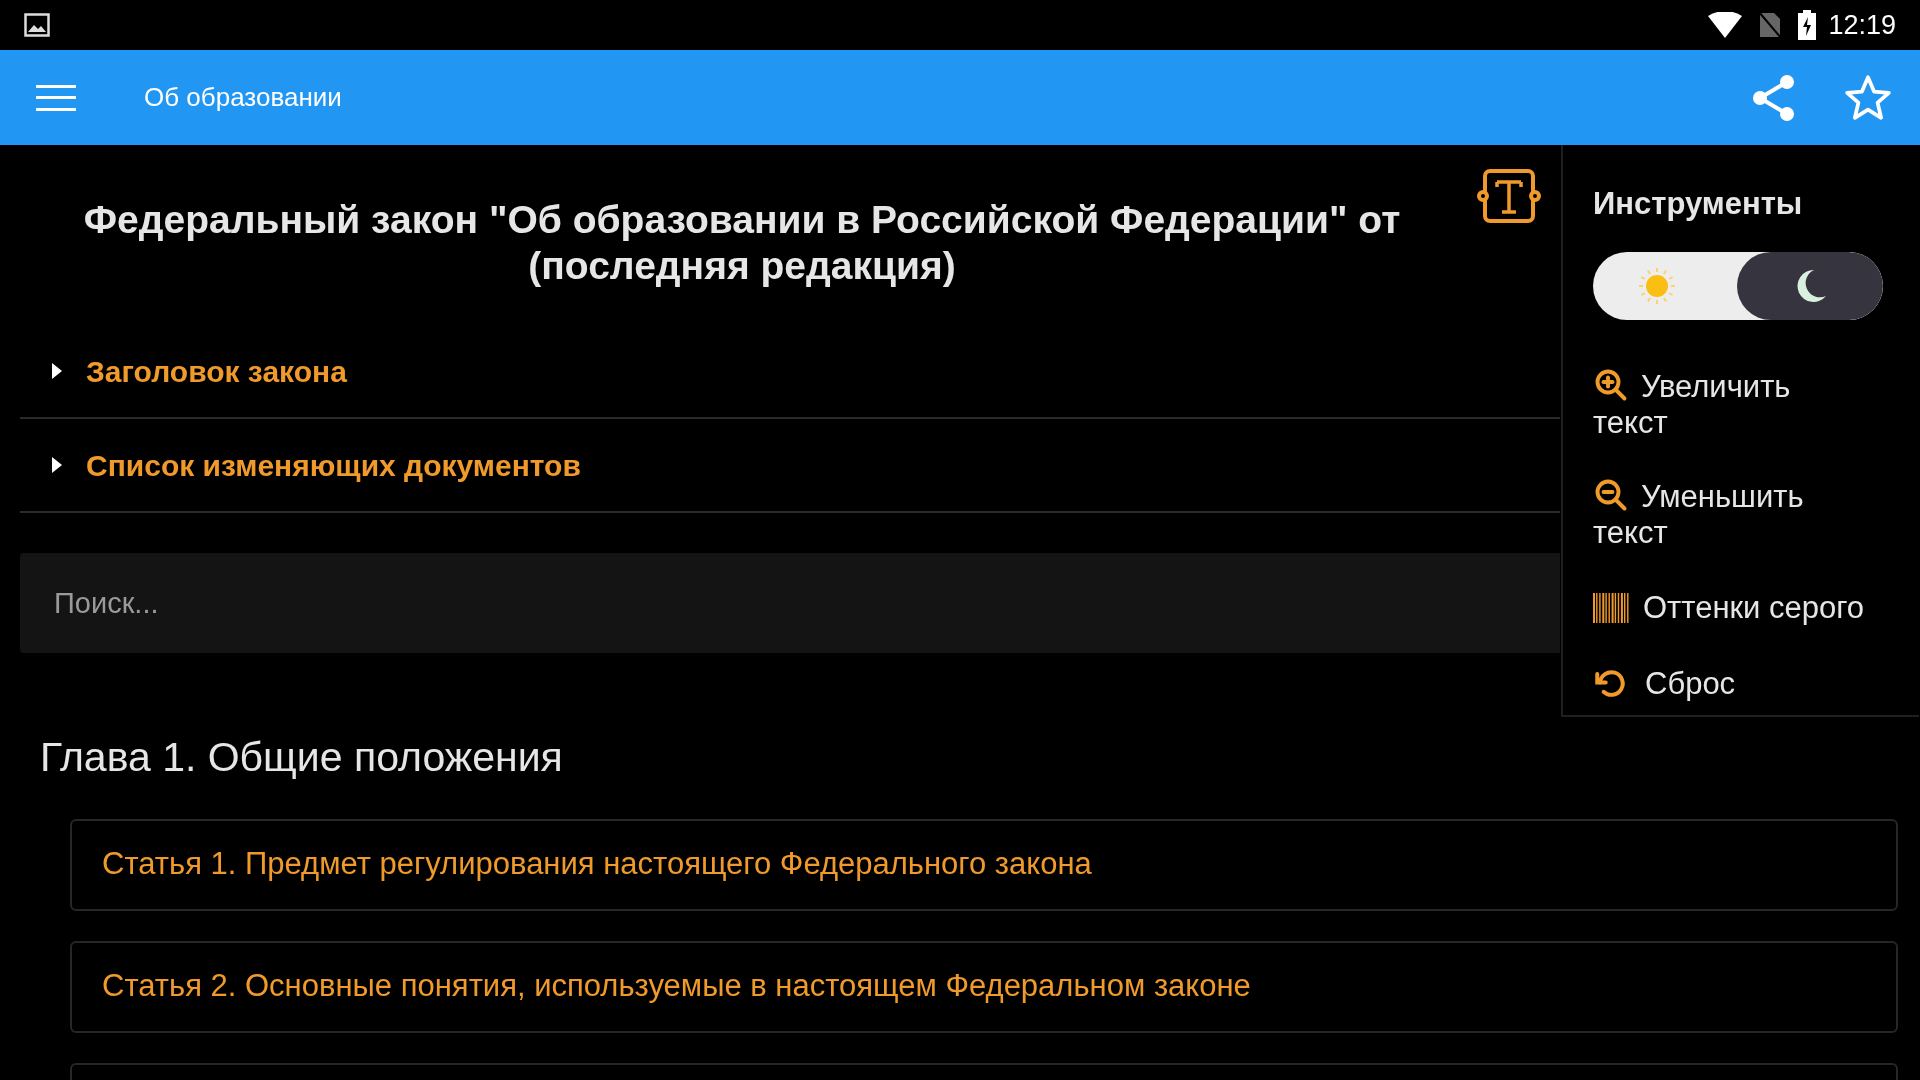 The height and width of the screenshot is (1080, 1920). I want to click on tool-item: Уменьшить текст, so click(1708, 514).